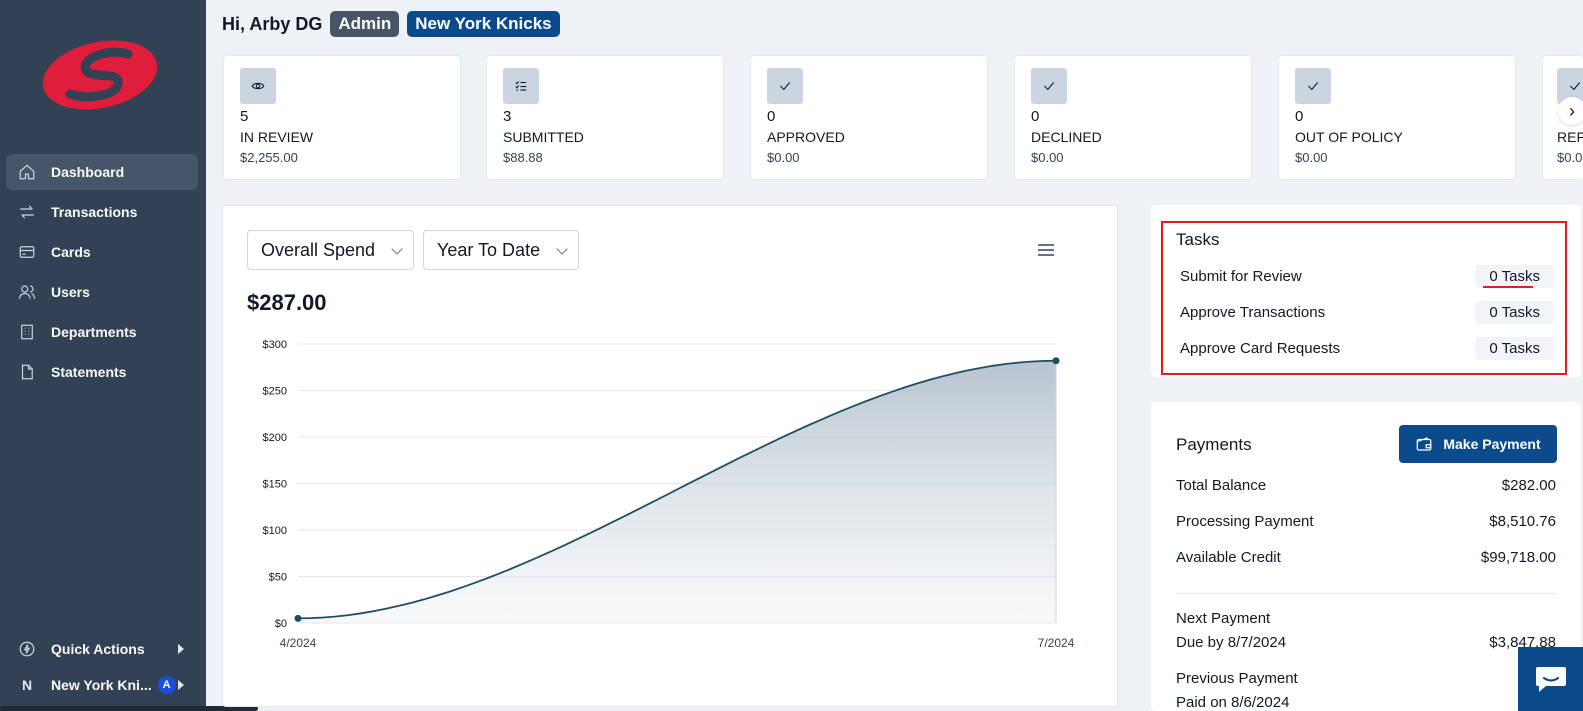 The width and height of the screenshot is (1583, 711). Describe the element at coordinates (102, 292) in the screenshot. I see `sidebar-item-users: Users` at that location.